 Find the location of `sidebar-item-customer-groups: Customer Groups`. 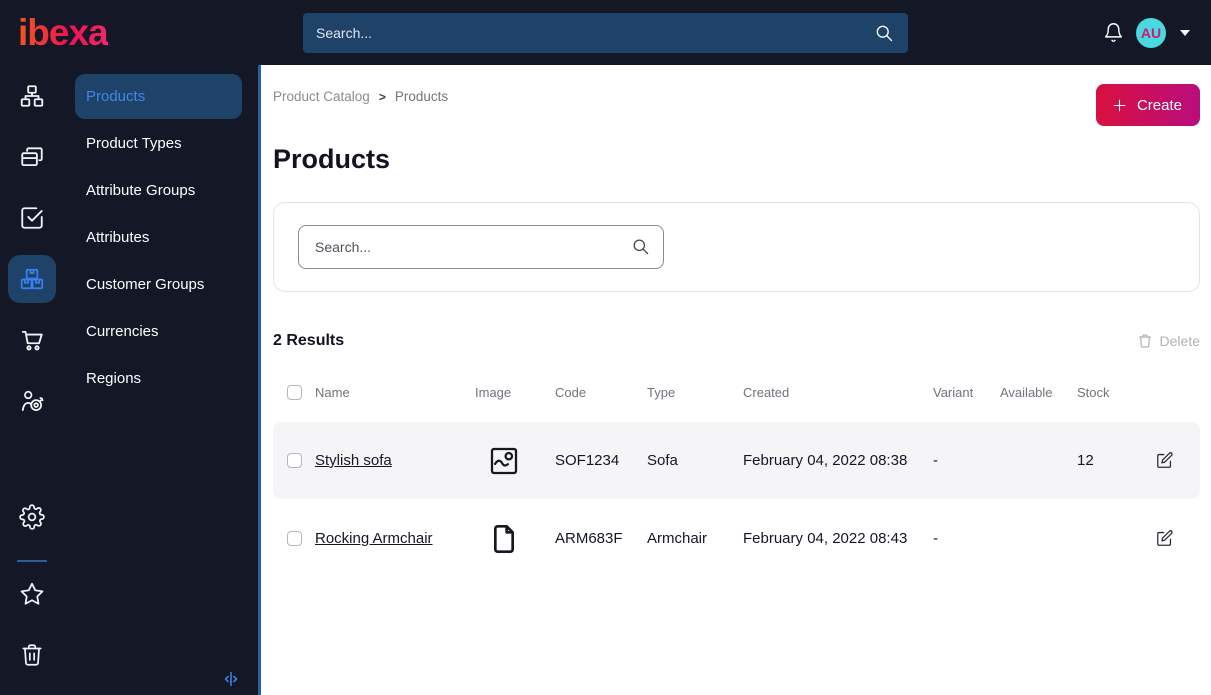

sidebar-item-customer-groups: Customer Groups is located at coordinates (158, 284).